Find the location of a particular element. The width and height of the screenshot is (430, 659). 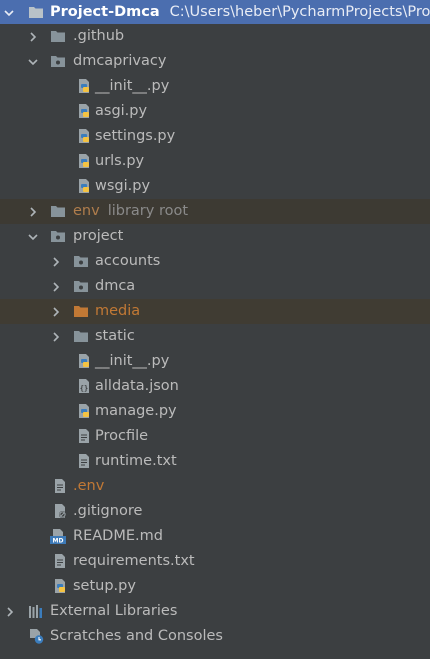

tree-node-label: runtime.txt is located at coordinates (136, 461).